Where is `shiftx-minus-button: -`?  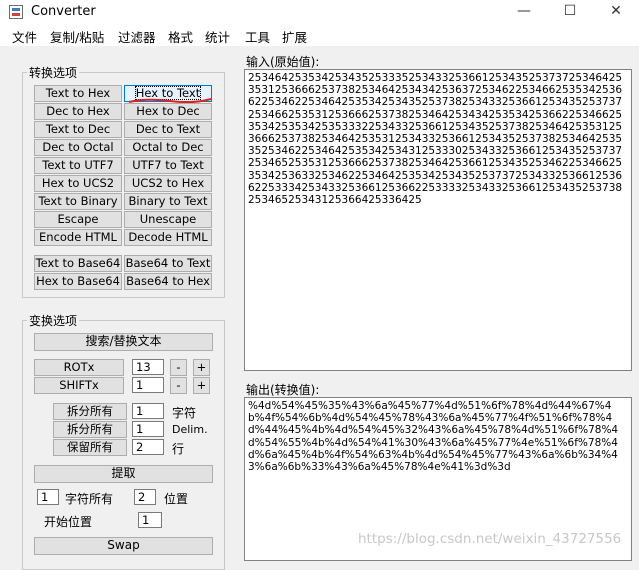
shiftx-minus-button: - is located at coordinates (178, 385).